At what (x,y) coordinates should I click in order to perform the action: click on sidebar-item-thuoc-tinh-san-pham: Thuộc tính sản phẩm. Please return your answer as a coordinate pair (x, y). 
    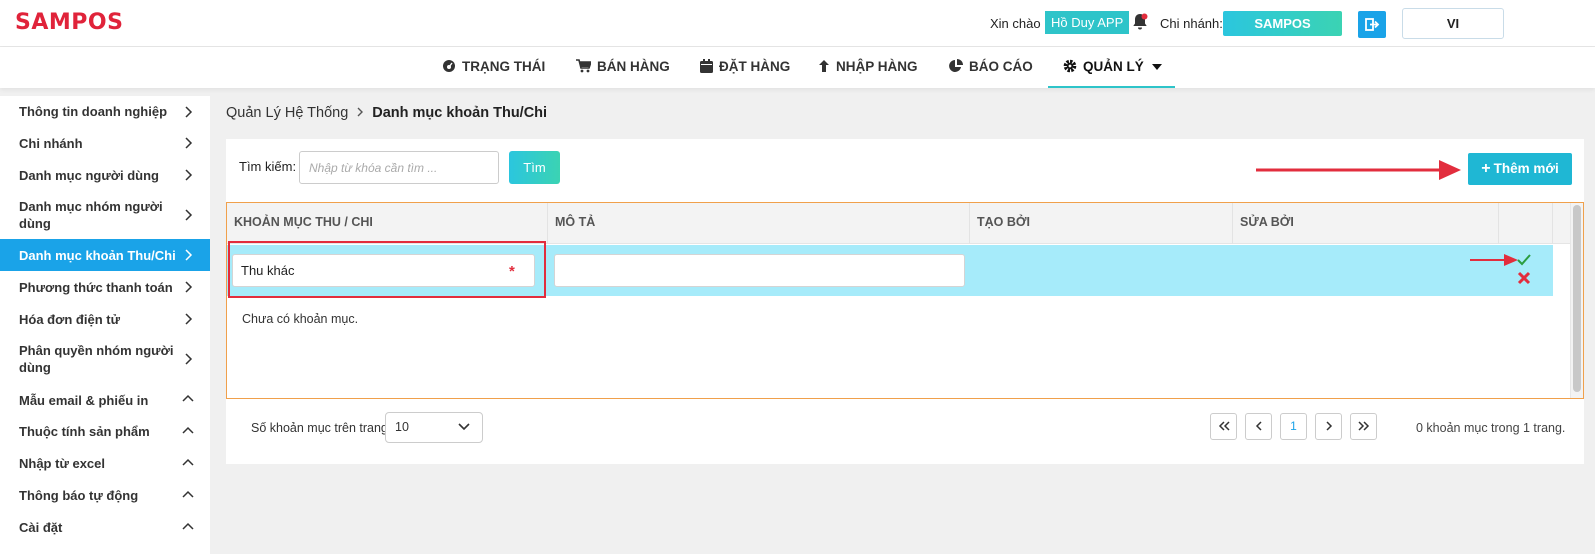
    Looking at the image, I should click on (105, 431).